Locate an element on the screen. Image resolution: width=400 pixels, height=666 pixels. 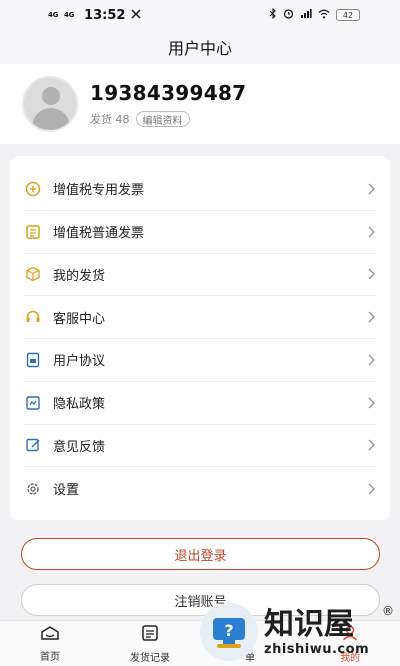
bluetooth-icon is located at coordinates (273, 14).